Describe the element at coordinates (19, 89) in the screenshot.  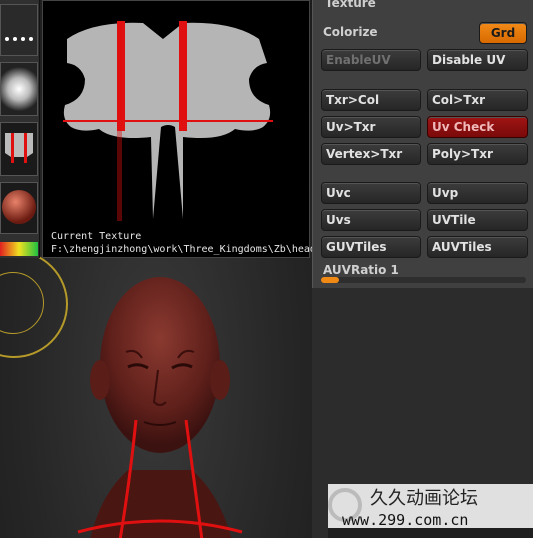
I see `alpha-thumbnail` at that location.